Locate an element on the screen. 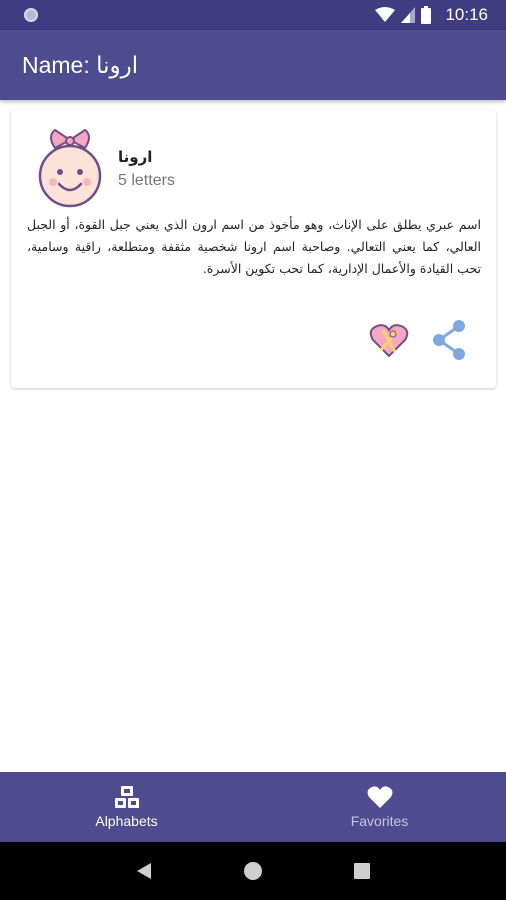  notification-dot-icon is located at coordinates (31, 15).